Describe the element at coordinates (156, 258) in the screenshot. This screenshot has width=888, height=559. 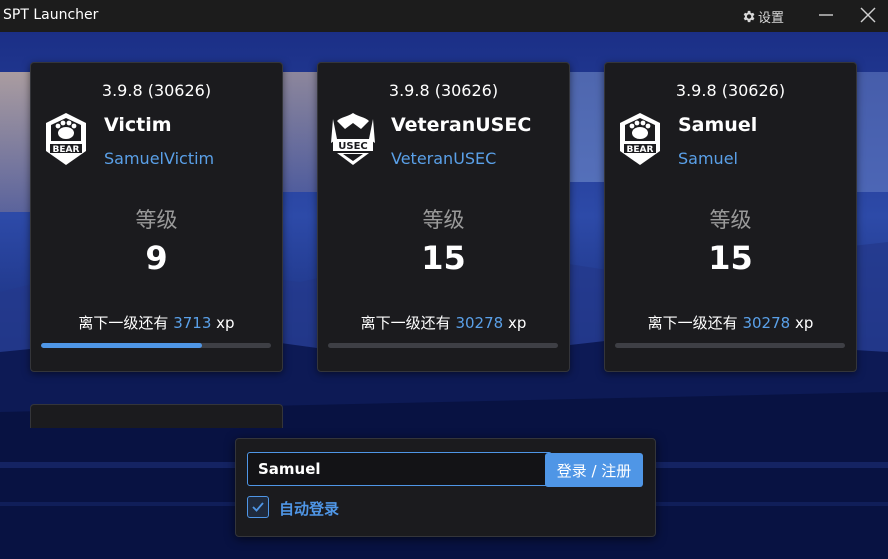
I see `level-value: 9` at that location.